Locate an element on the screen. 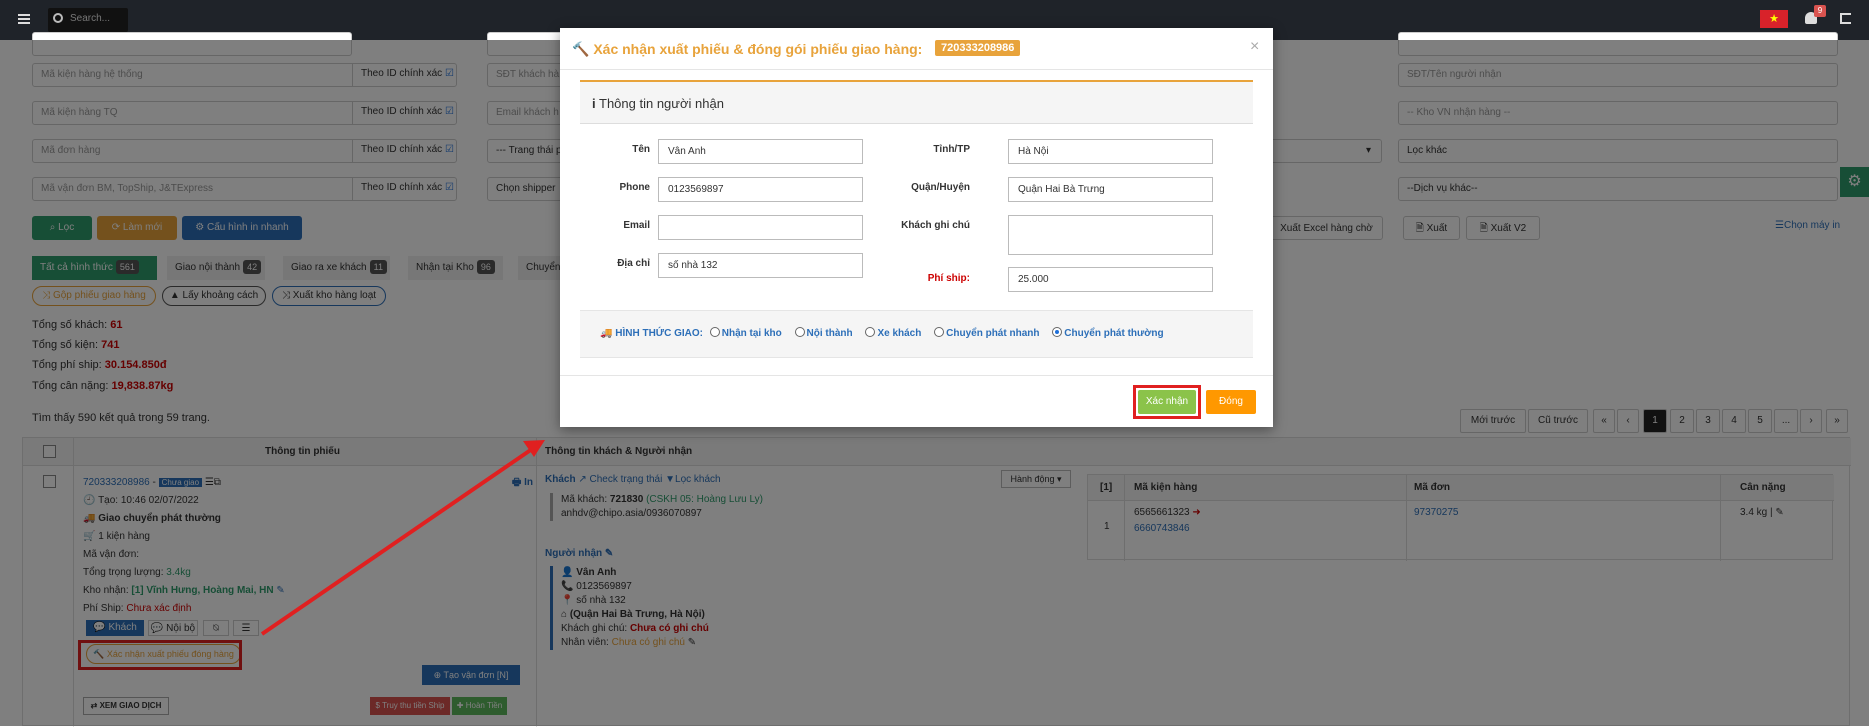  option-coach: Xe khách is located at coordinates (893, 333).